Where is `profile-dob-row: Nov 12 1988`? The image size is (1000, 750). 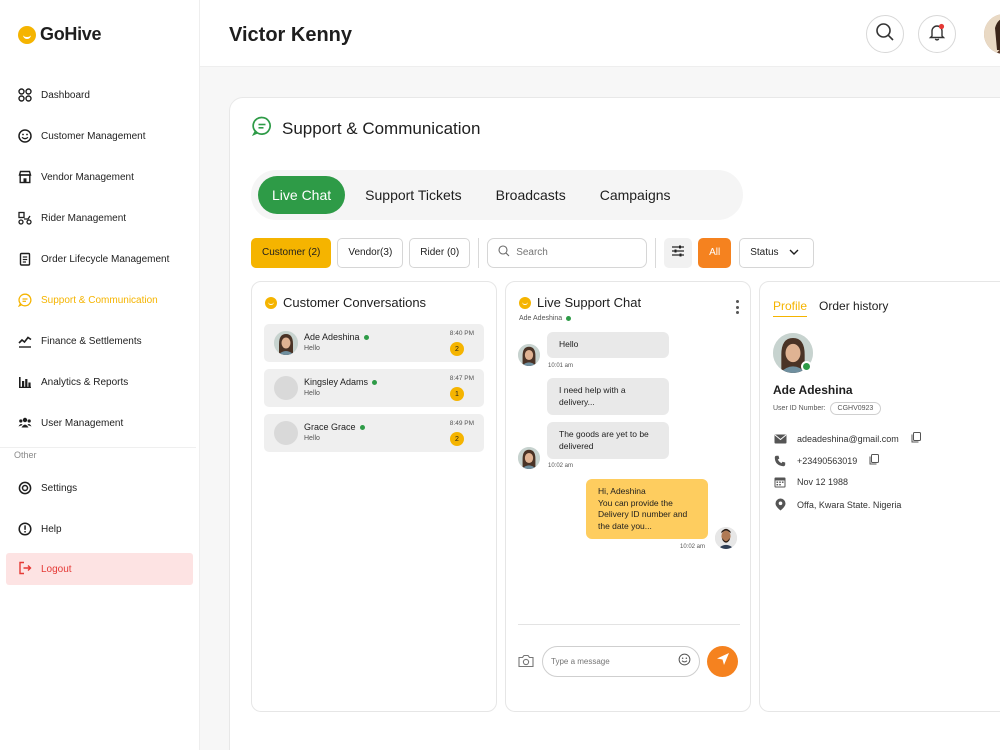 profile-dob-row: Nov 12 1988 is located at coordinates (810, 482).